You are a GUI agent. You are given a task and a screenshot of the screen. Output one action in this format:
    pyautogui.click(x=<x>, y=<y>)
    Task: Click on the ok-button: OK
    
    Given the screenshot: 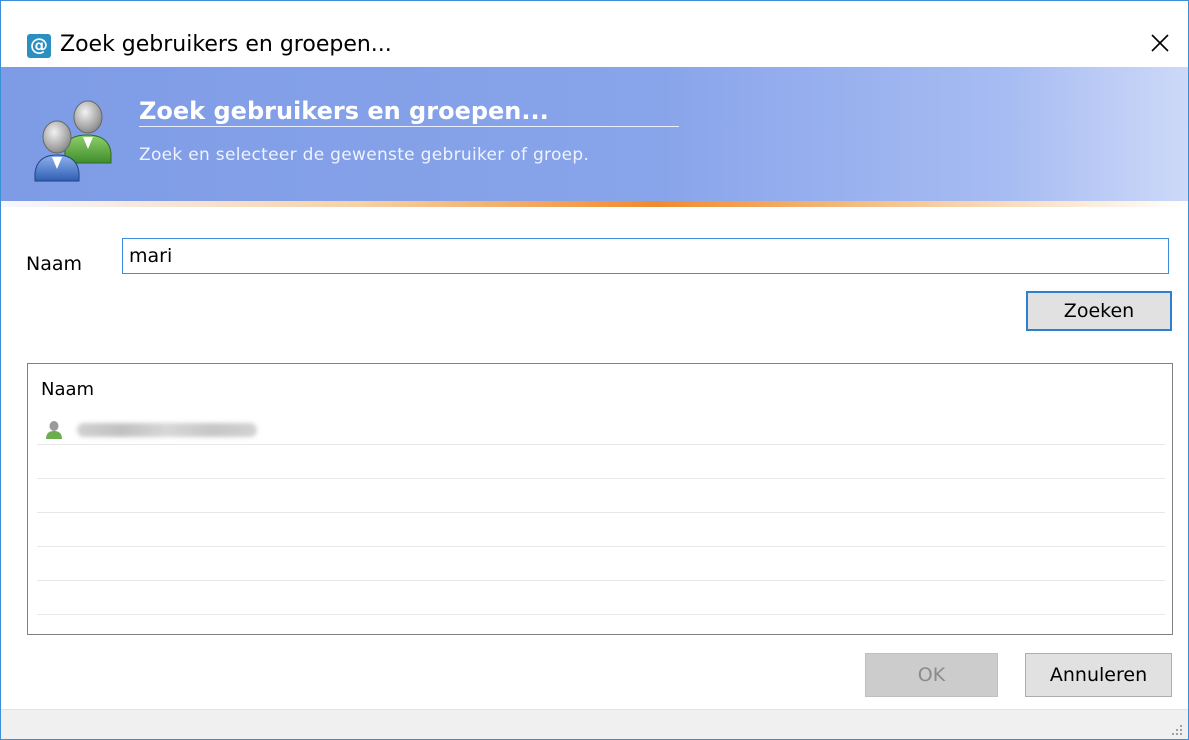 What is the action you would take?
    pyautogui.click(x=931, y=675)
    